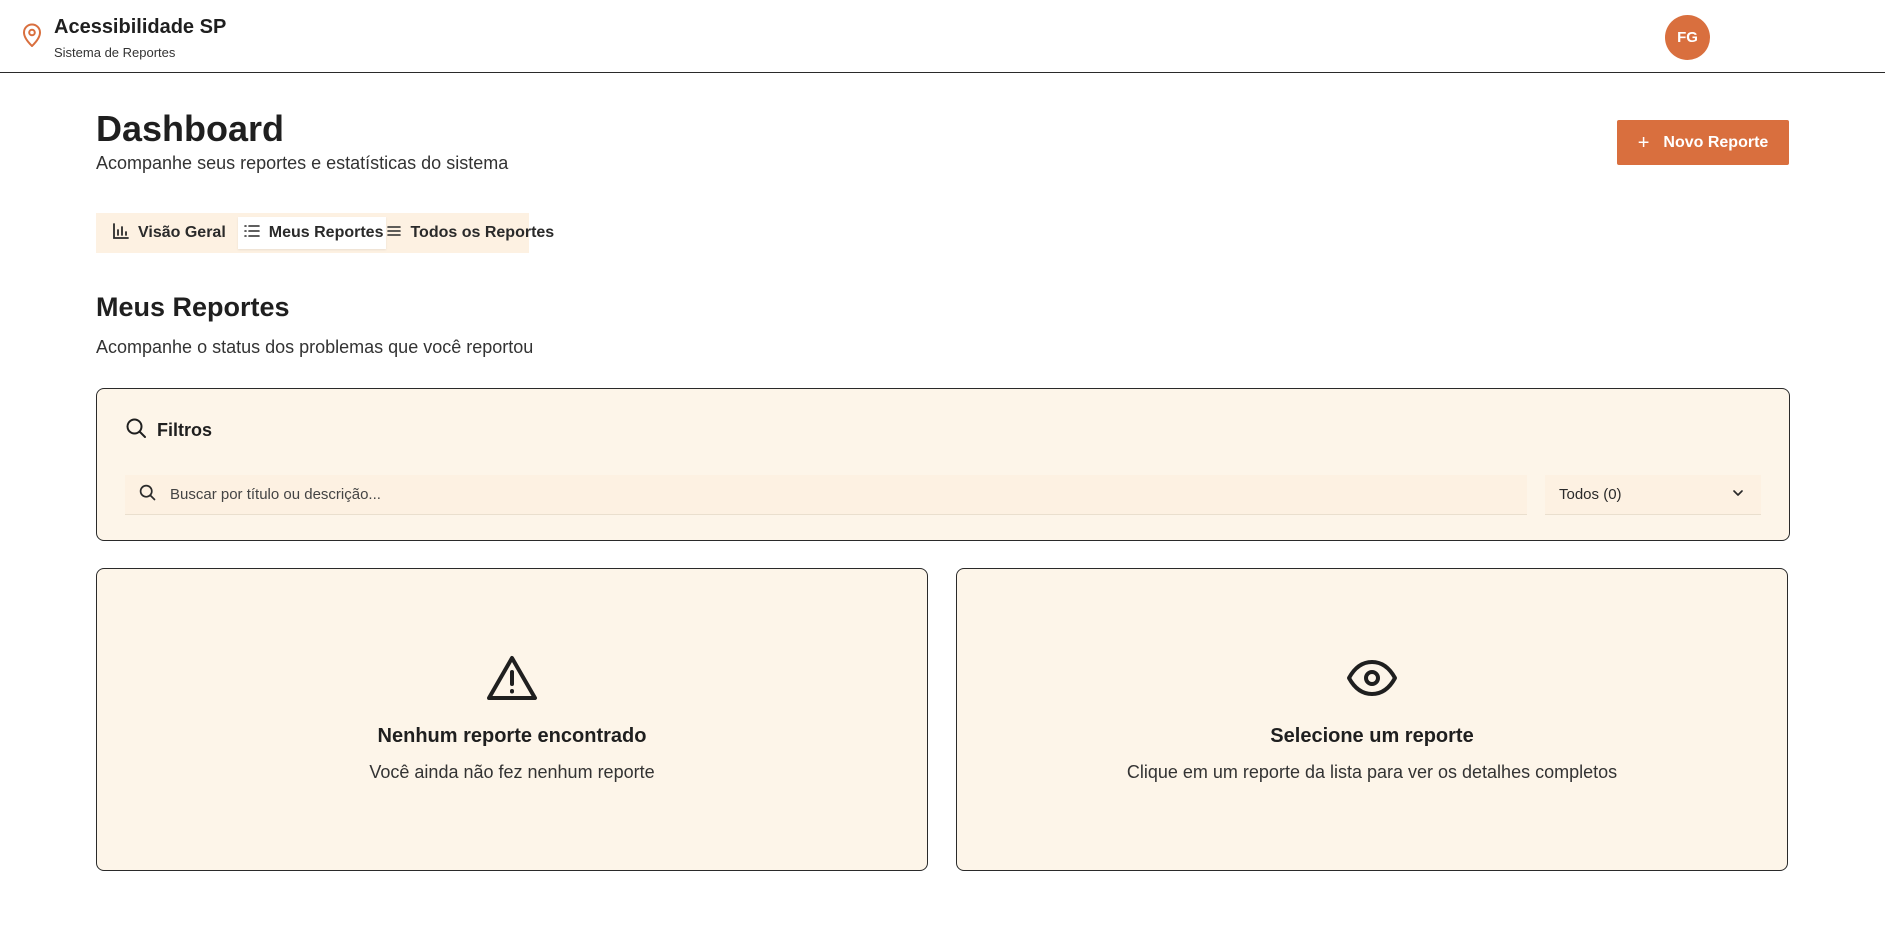  I want to click on tab-my-reports-label: Meus Reportes, so click(326, 232).